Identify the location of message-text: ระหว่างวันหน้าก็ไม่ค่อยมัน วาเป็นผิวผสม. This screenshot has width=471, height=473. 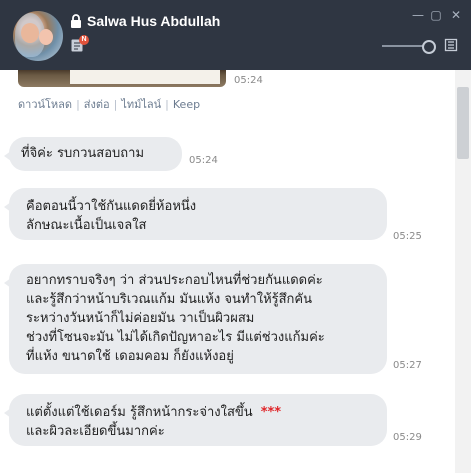
(140, 318).